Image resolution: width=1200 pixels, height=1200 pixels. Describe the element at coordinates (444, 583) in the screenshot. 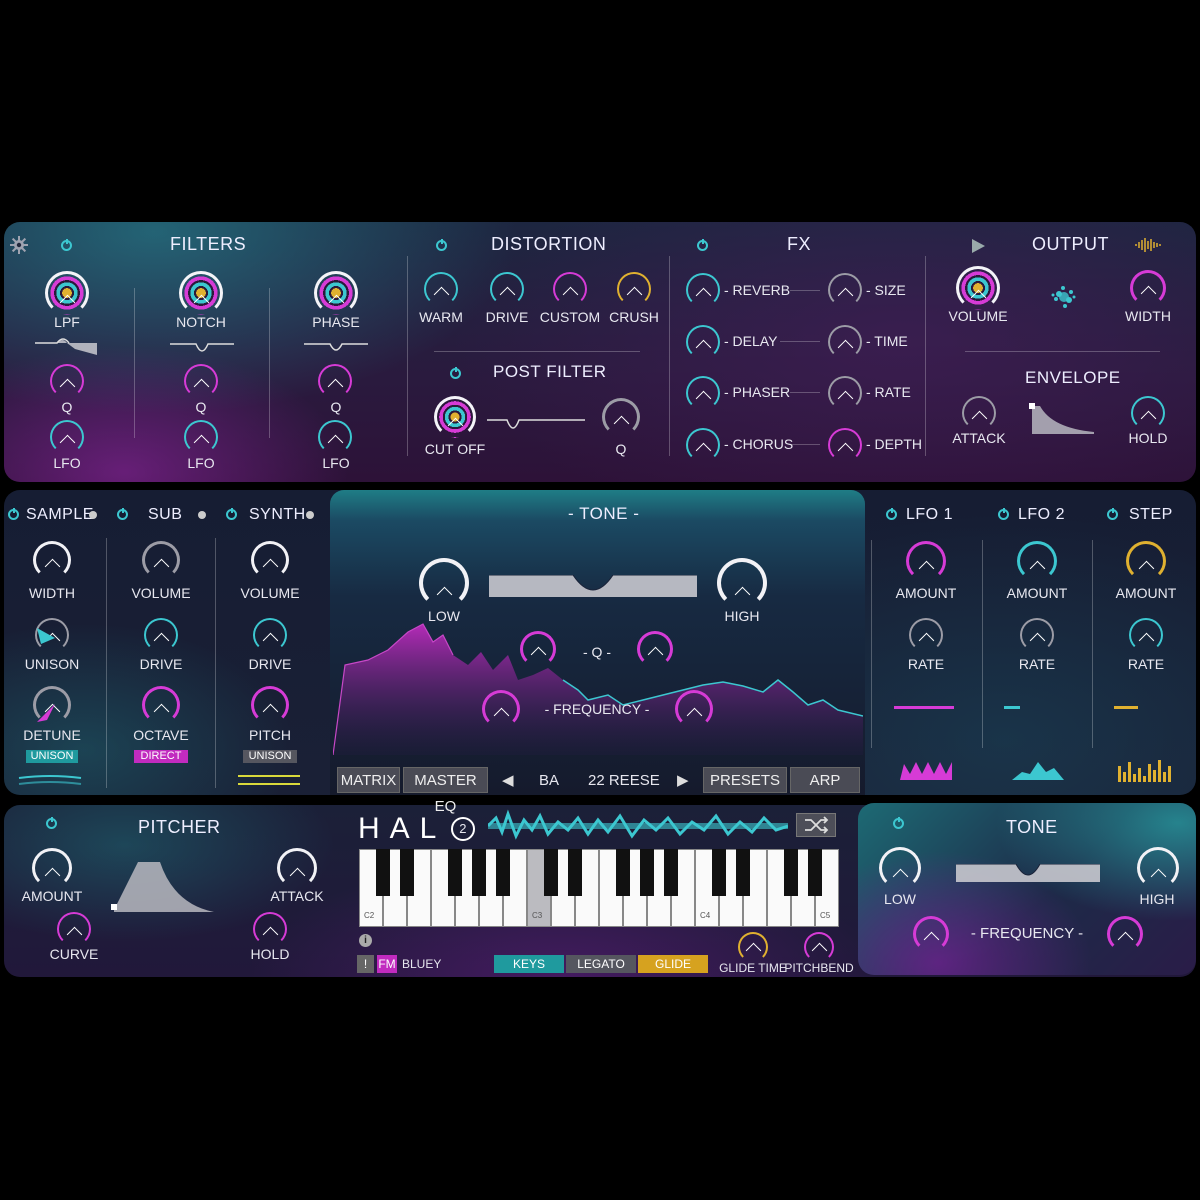

I see `tone-low-knob` at that location.